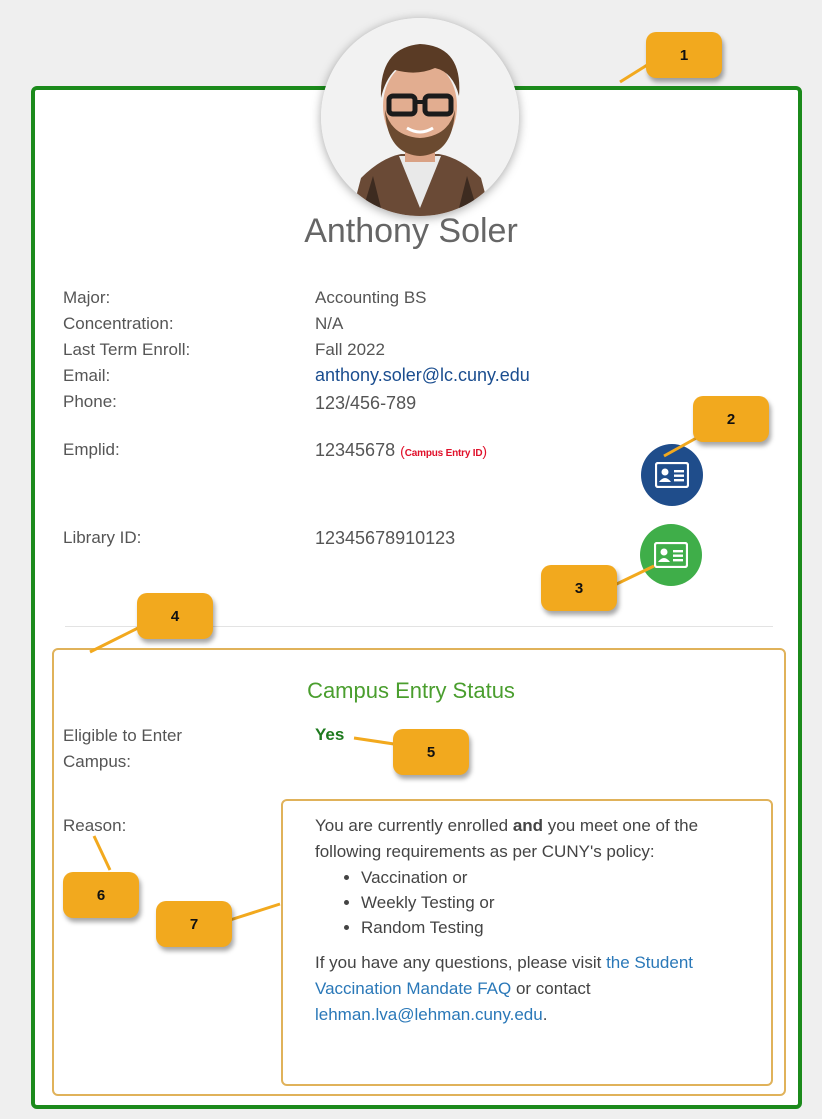 This screenshot has height=1119, width=822. Describe the element at coordinates (431, 752) in the screenshot. I see `callout-5: 5` at that location.